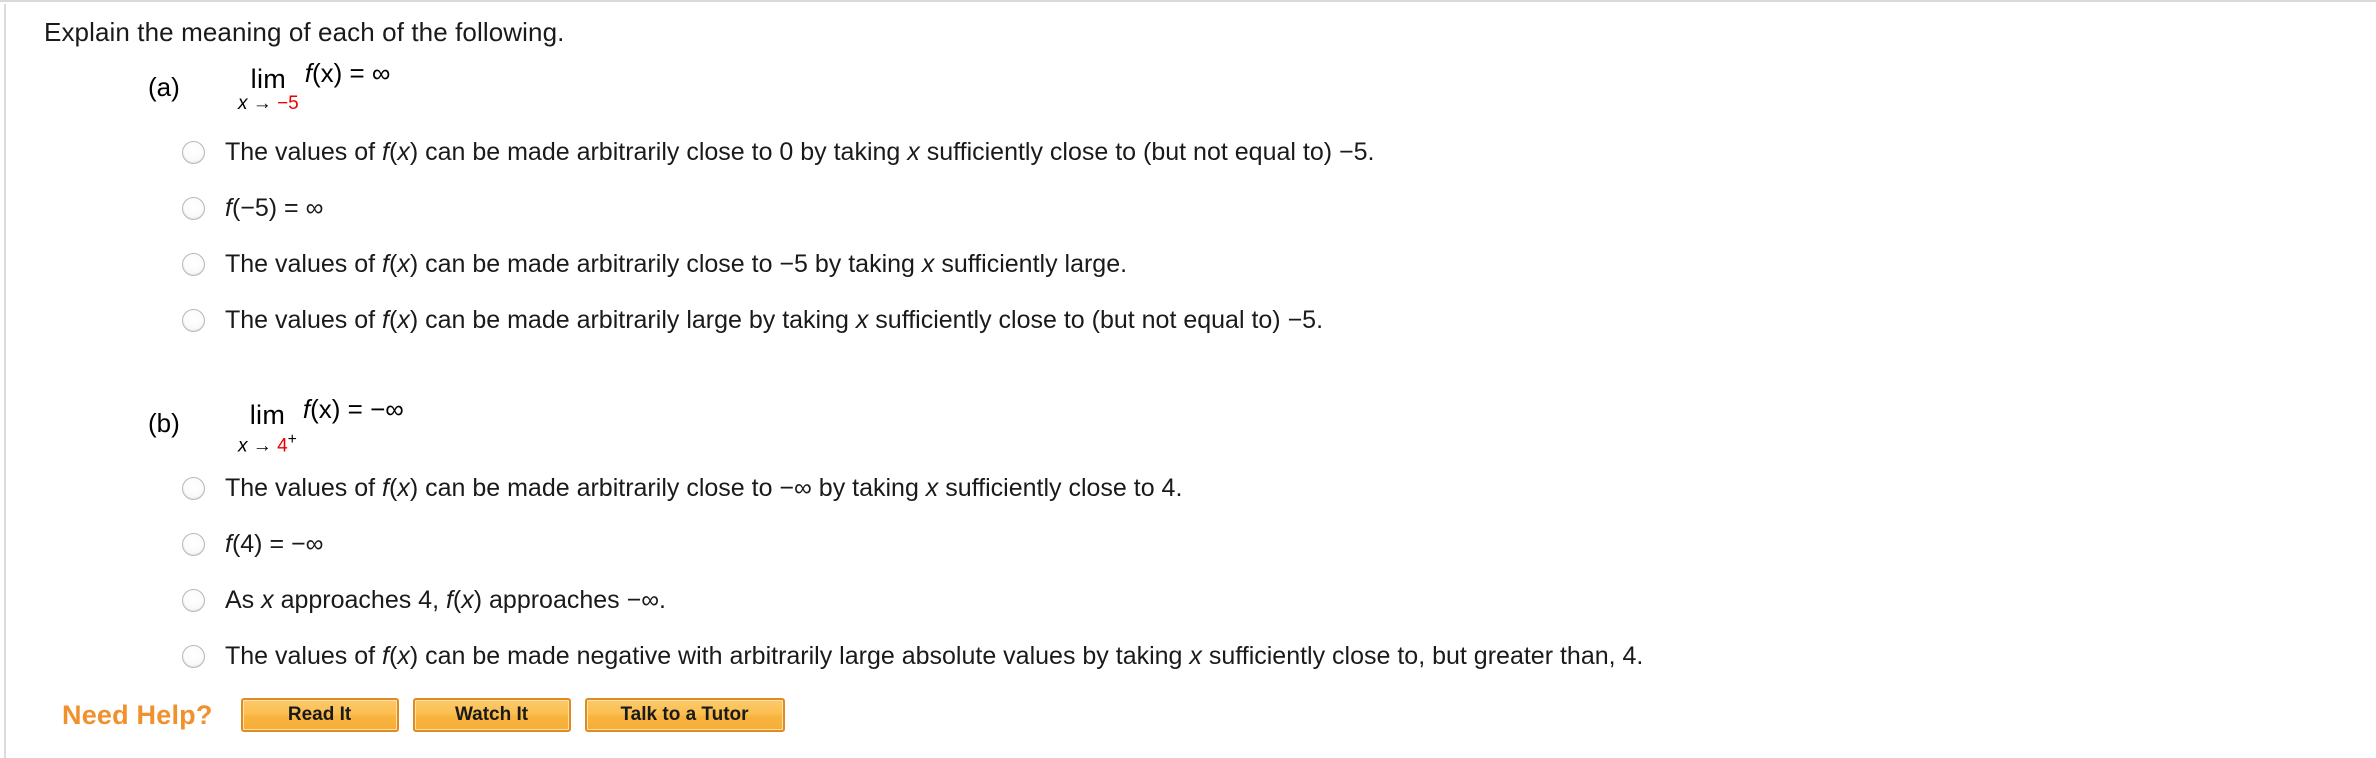  Describe the element at coordinates (262, 103) in the screenshot. I see `part-a-limit-sub-arrow: →` at that location.